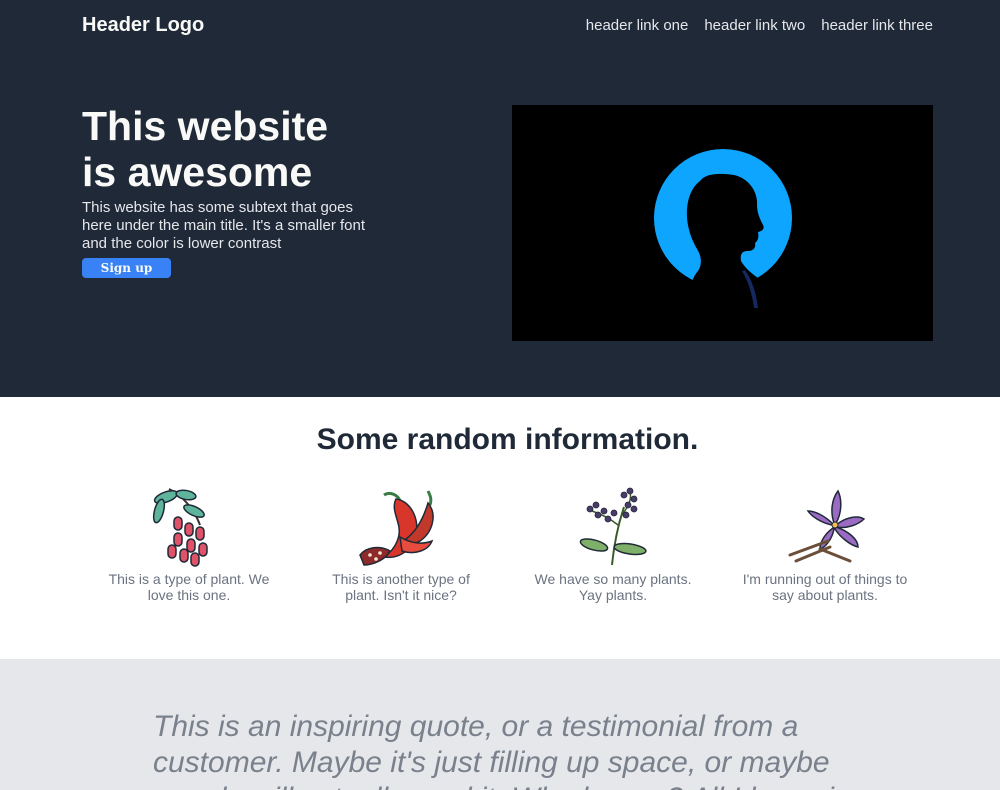 This screenshot has width=1000, height=790. I want to click on hero-title-line-1: This website, so click(205, 126).